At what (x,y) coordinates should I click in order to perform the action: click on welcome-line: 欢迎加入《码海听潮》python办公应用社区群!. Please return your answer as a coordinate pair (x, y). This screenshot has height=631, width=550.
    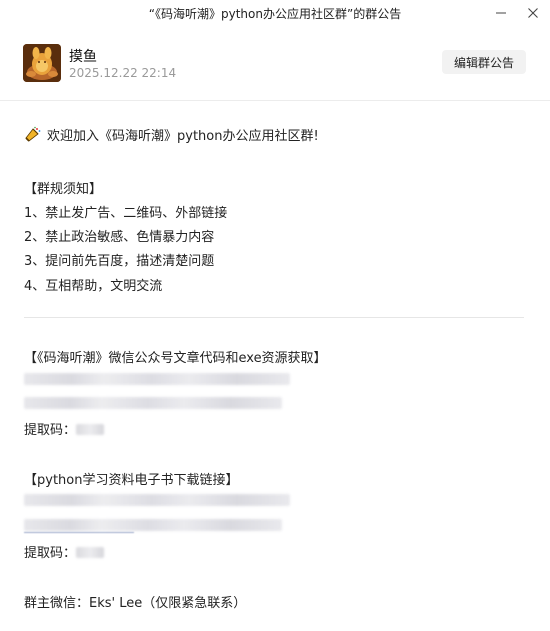
    Looking at the image, I should click on (171, 134).